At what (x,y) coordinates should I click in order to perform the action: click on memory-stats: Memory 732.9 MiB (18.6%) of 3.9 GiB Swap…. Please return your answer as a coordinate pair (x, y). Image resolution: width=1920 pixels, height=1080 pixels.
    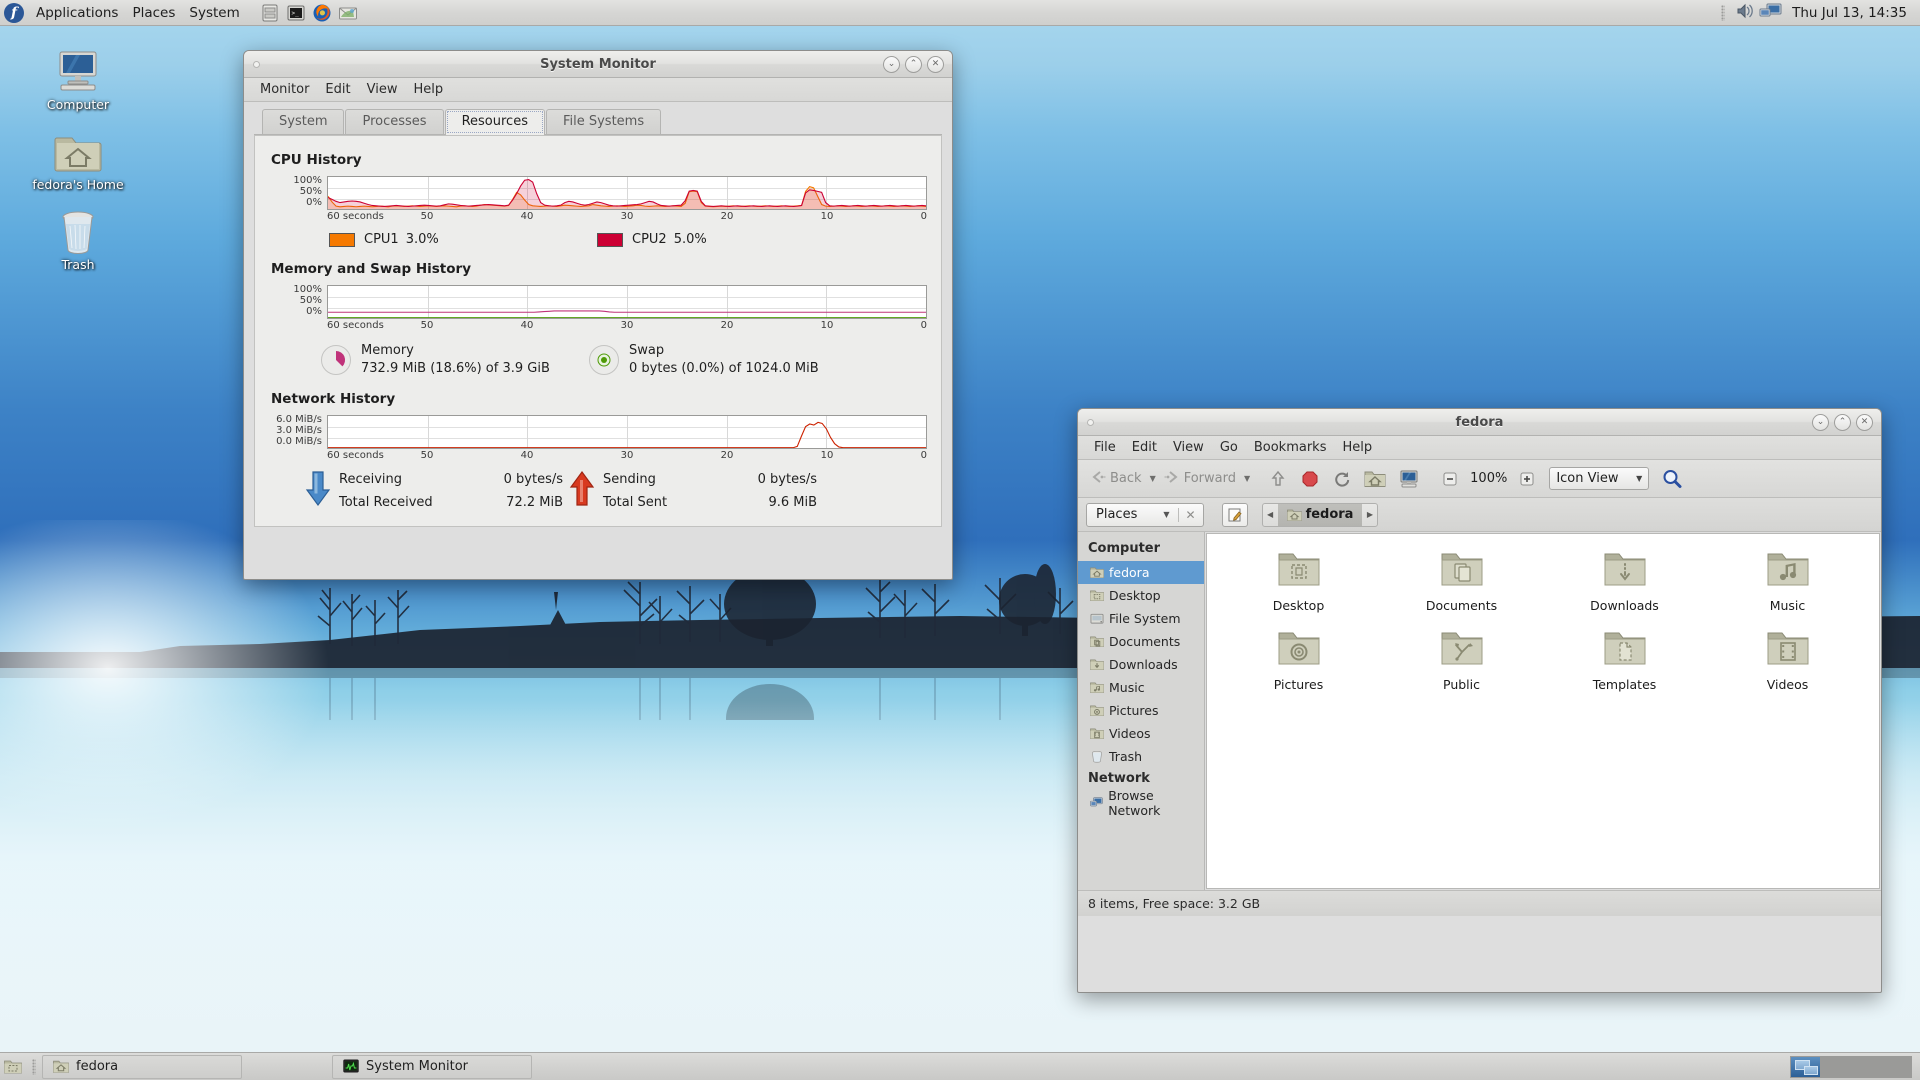
    Looking at the image, I should click on (598, 359).